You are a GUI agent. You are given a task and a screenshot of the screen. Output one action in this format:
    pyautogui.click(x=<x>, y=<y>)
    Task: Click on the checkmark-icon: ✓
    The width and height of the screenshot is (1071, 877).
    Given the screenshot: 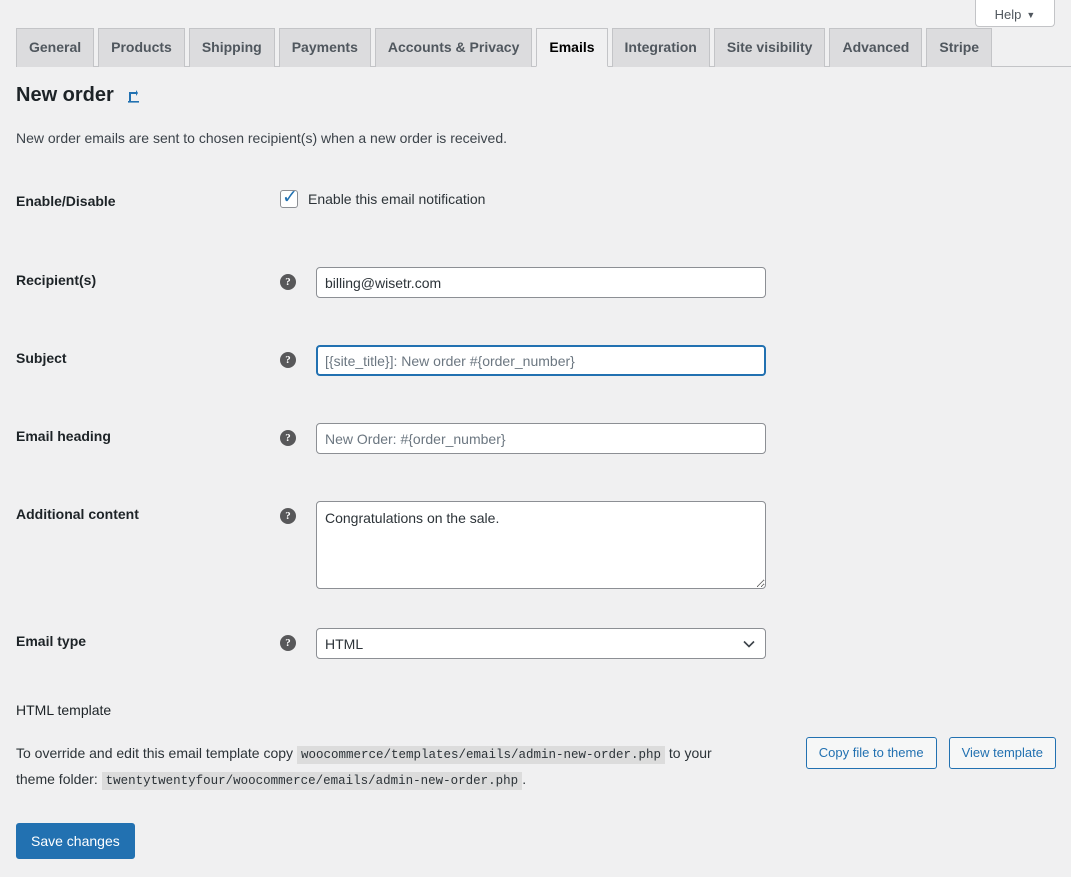 What is the action you would take?
    pyautogui.click(x=290, y=197)
    